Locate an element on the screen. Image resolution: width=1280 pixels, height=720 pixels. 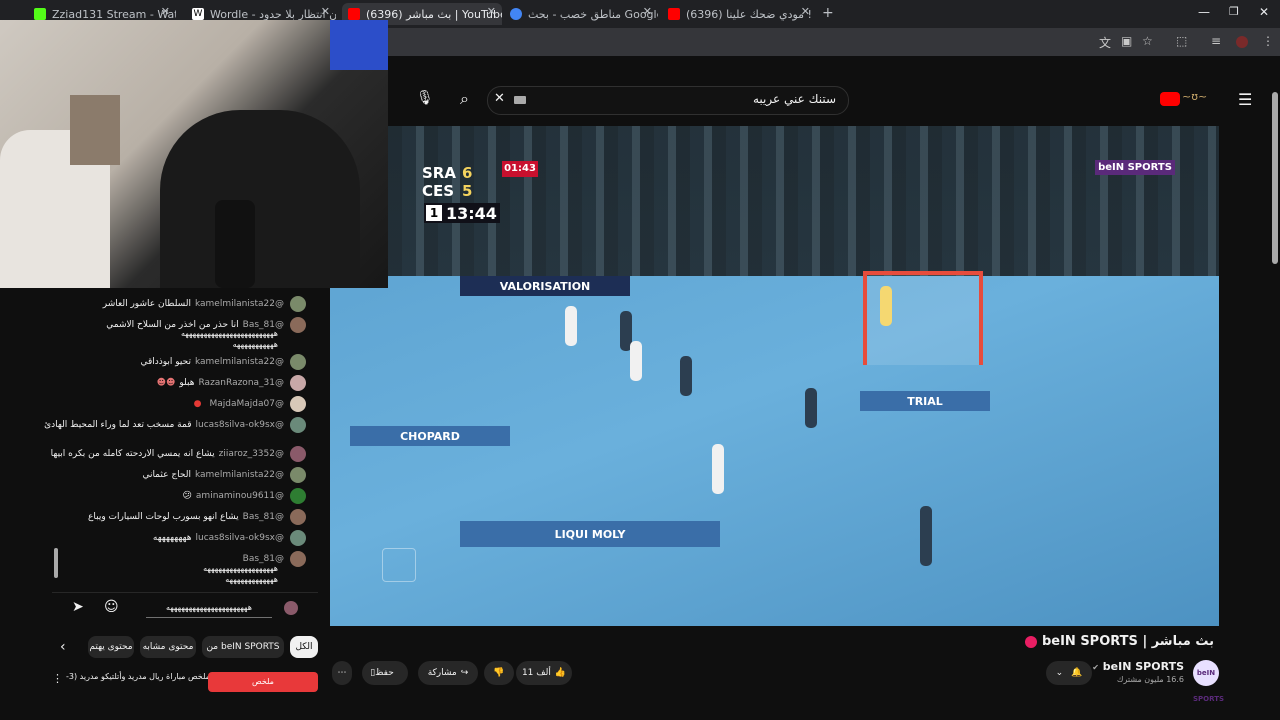
chat-text: تحيو ابوذداقي is located at coordinates (165, 362).